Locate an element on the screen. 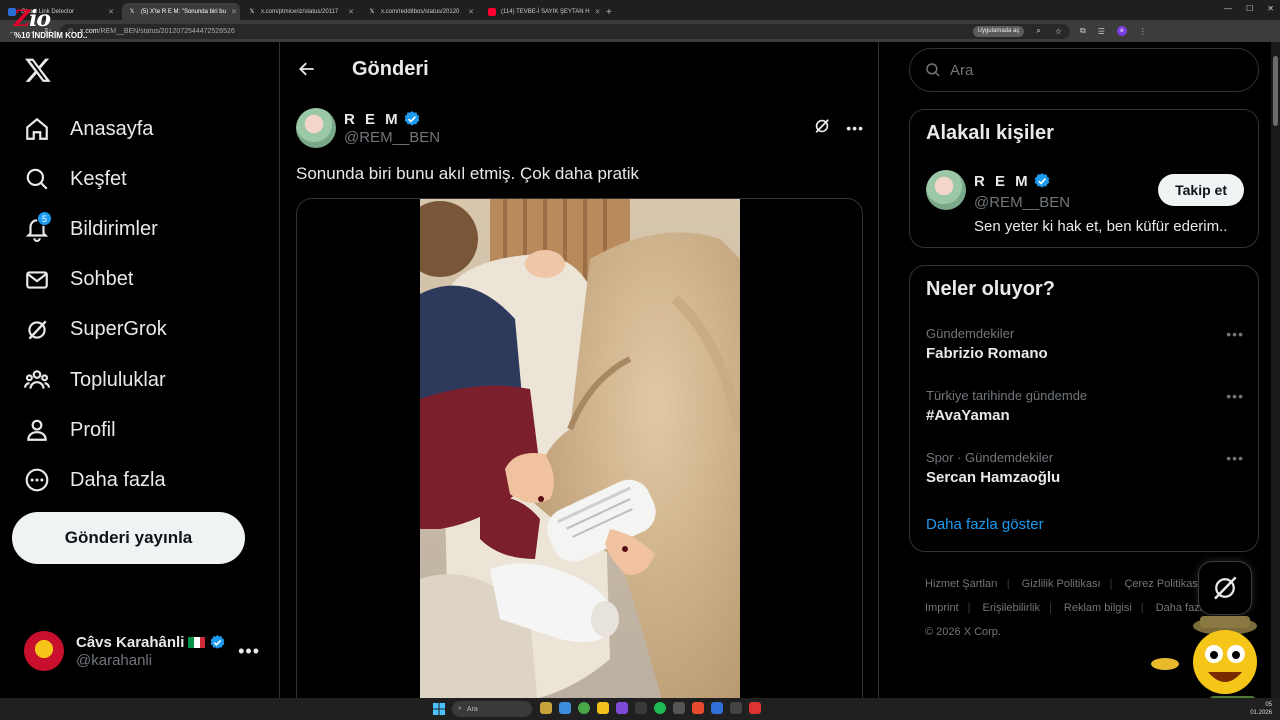 Image resolution: width=1280 pixels, height=720 pixels. toolbar-icons: ⧉ ☰ e ⋮ is located at coordinates (1113, 31).